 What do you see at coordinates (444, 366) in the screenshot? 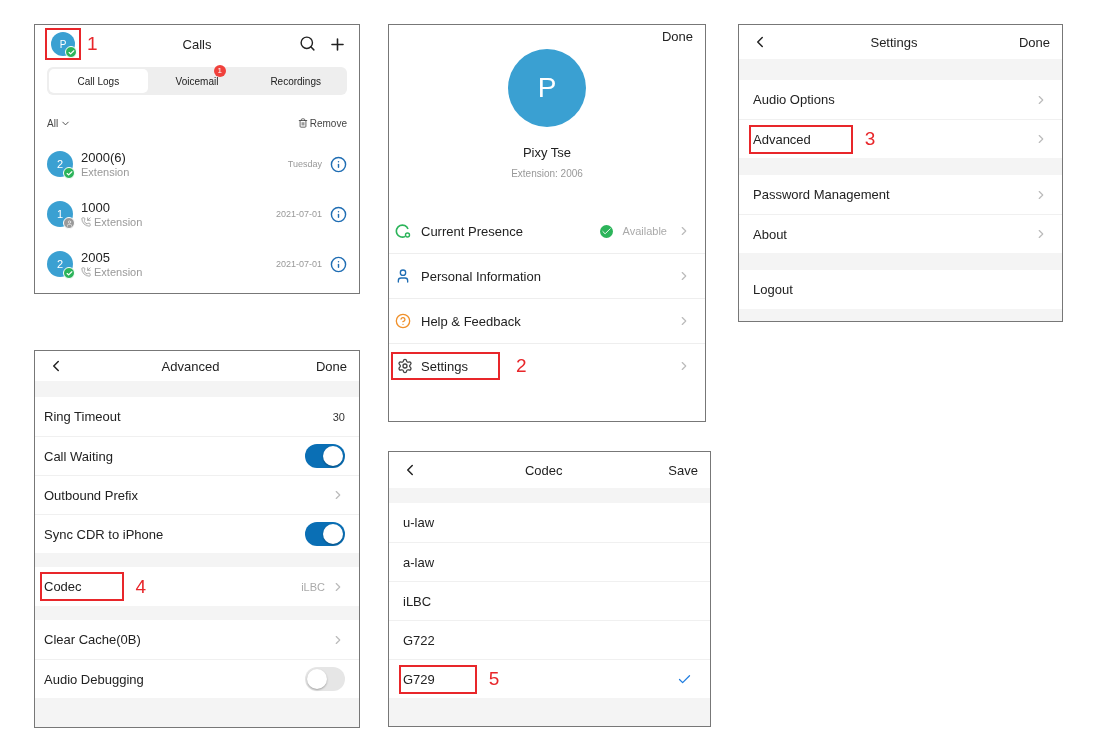
I see `menu-label: Settings` at bounding box center [444, 366].